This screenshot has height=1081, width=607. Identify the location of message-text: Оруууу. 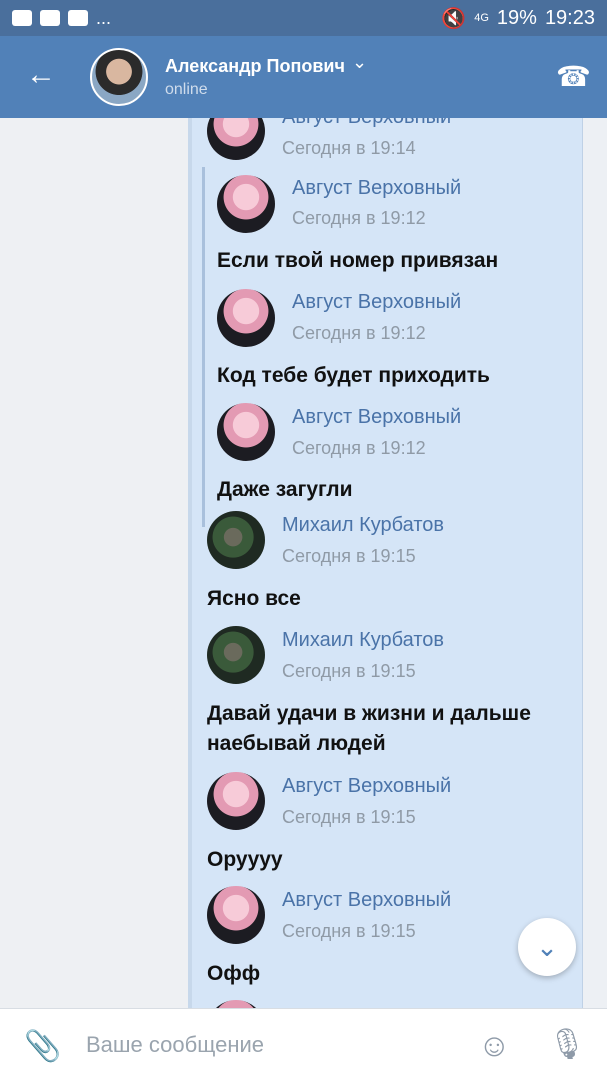
(245, 859).